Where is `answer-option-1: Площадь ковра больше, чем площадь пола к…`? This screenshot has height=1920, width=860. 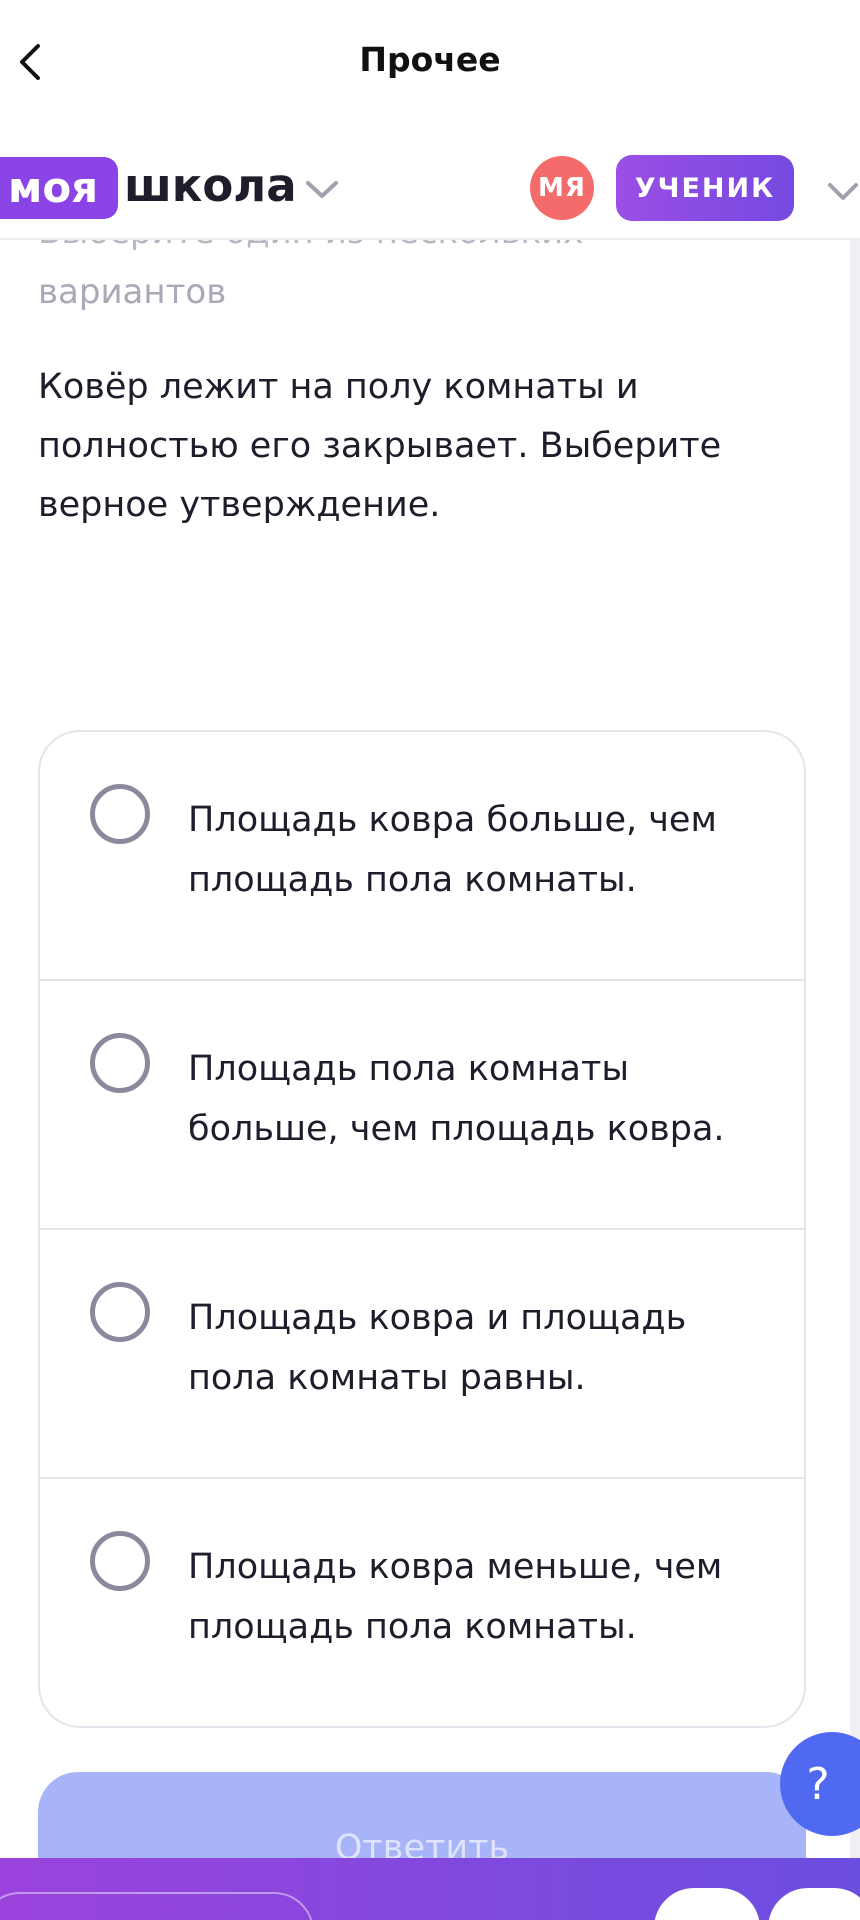
answer-option-1: Площадь ковра больше, чем площадь пола к… is located at coordinates (422, 856).